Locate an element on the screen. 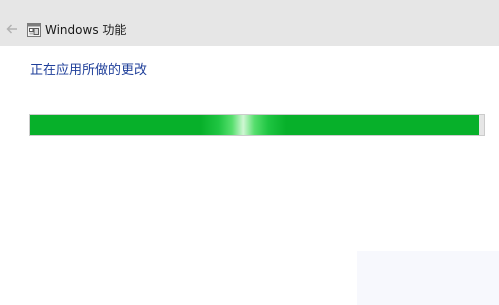  back-button is located at coordinates (12, 29).